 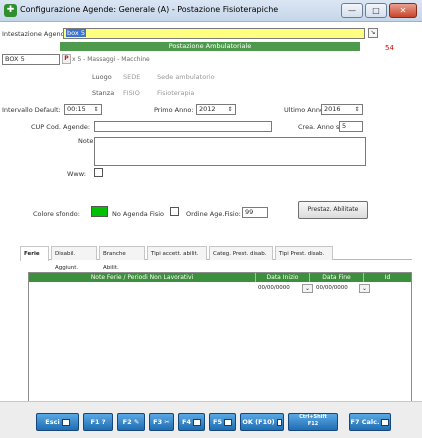 I want to click on minimize-button: —, so click(x=352, y=10).